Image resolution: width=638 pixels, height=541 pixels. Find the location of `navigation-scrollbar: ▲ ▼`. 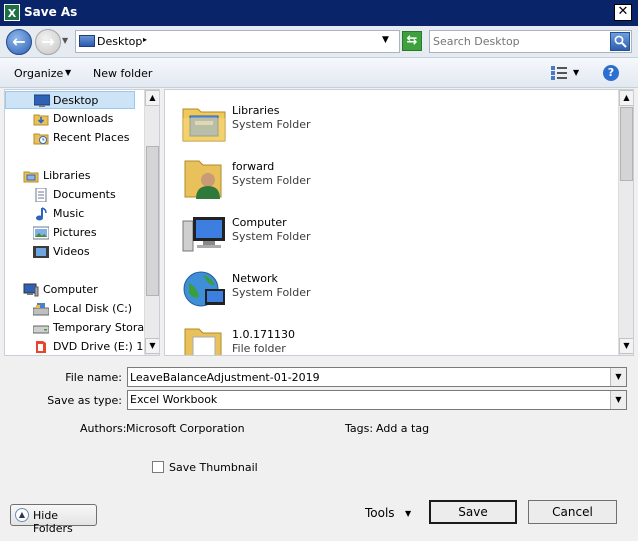

navigation-scrollbar: ▲ ▼ is located at coordinates (151, 222).